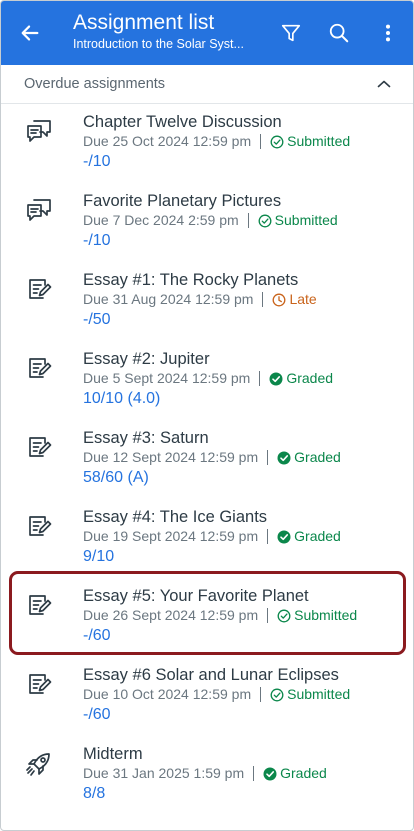  Describe the element at coordinates (167, 378) in the screenshot. I see `due-date: Due 5 Sept 2024 12:59 pm` at that location.